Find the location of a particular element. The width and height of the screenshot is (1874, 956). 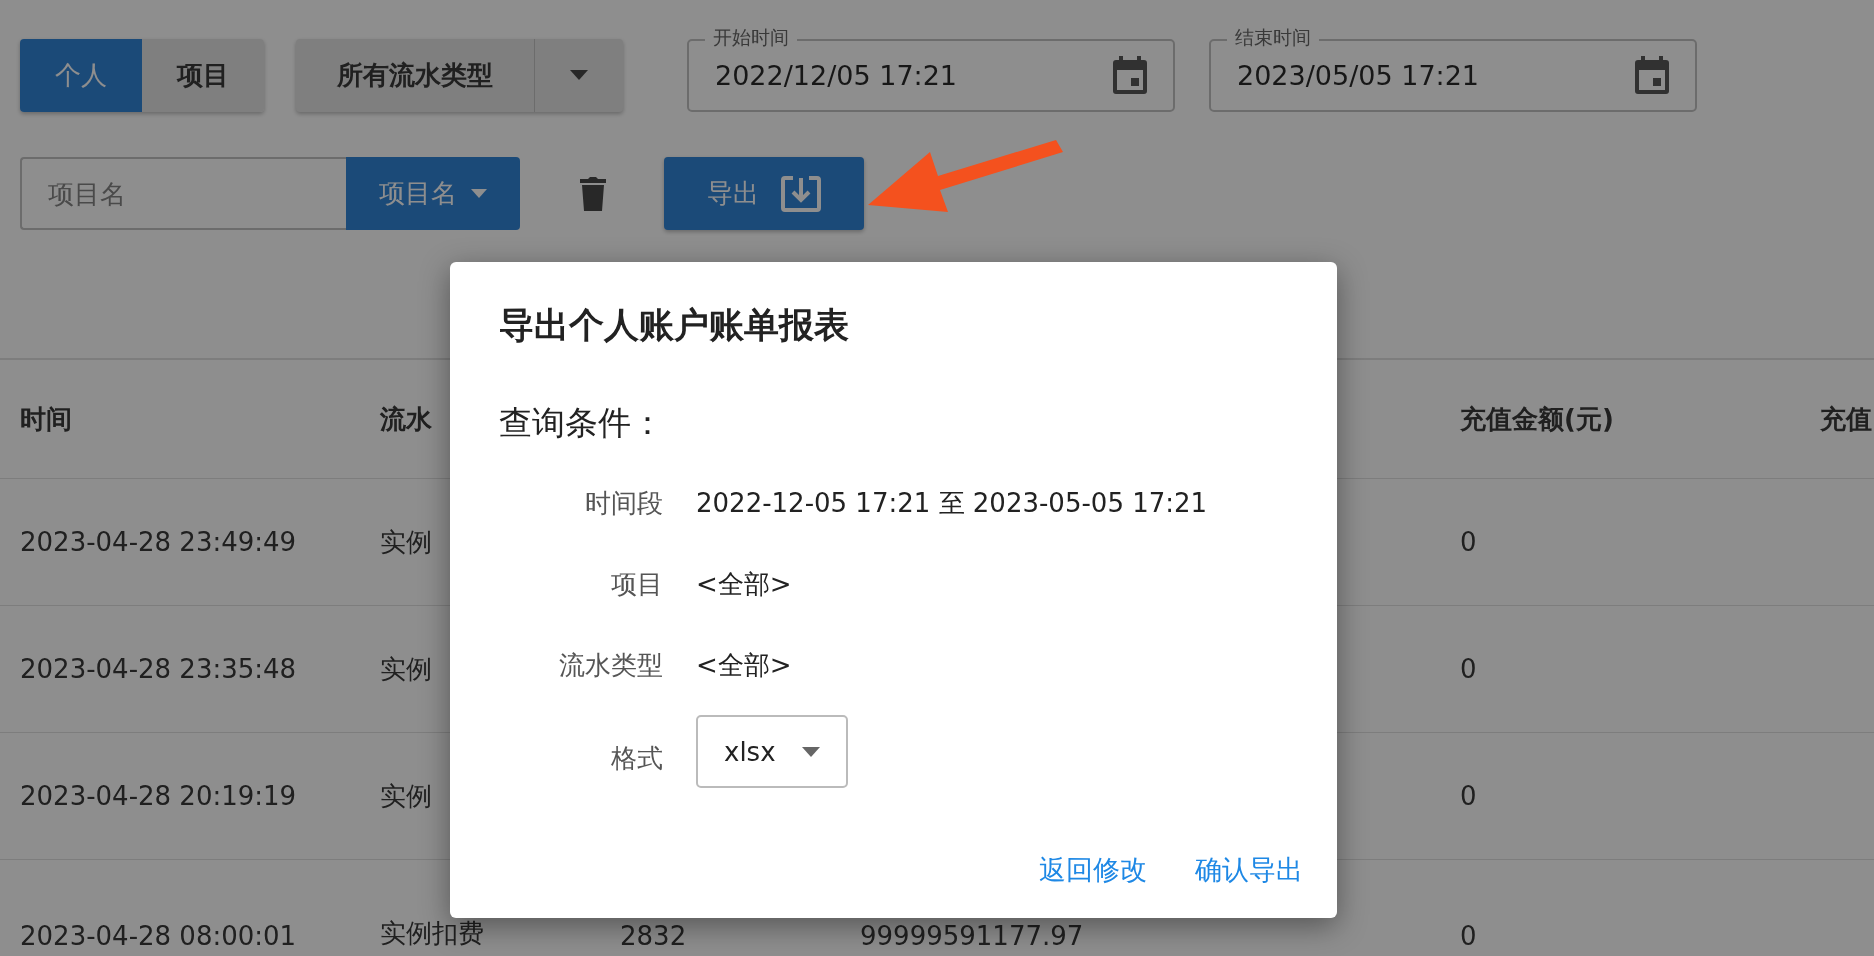

table-cell: 99999591177.97 is located at coordinates (972, 936).